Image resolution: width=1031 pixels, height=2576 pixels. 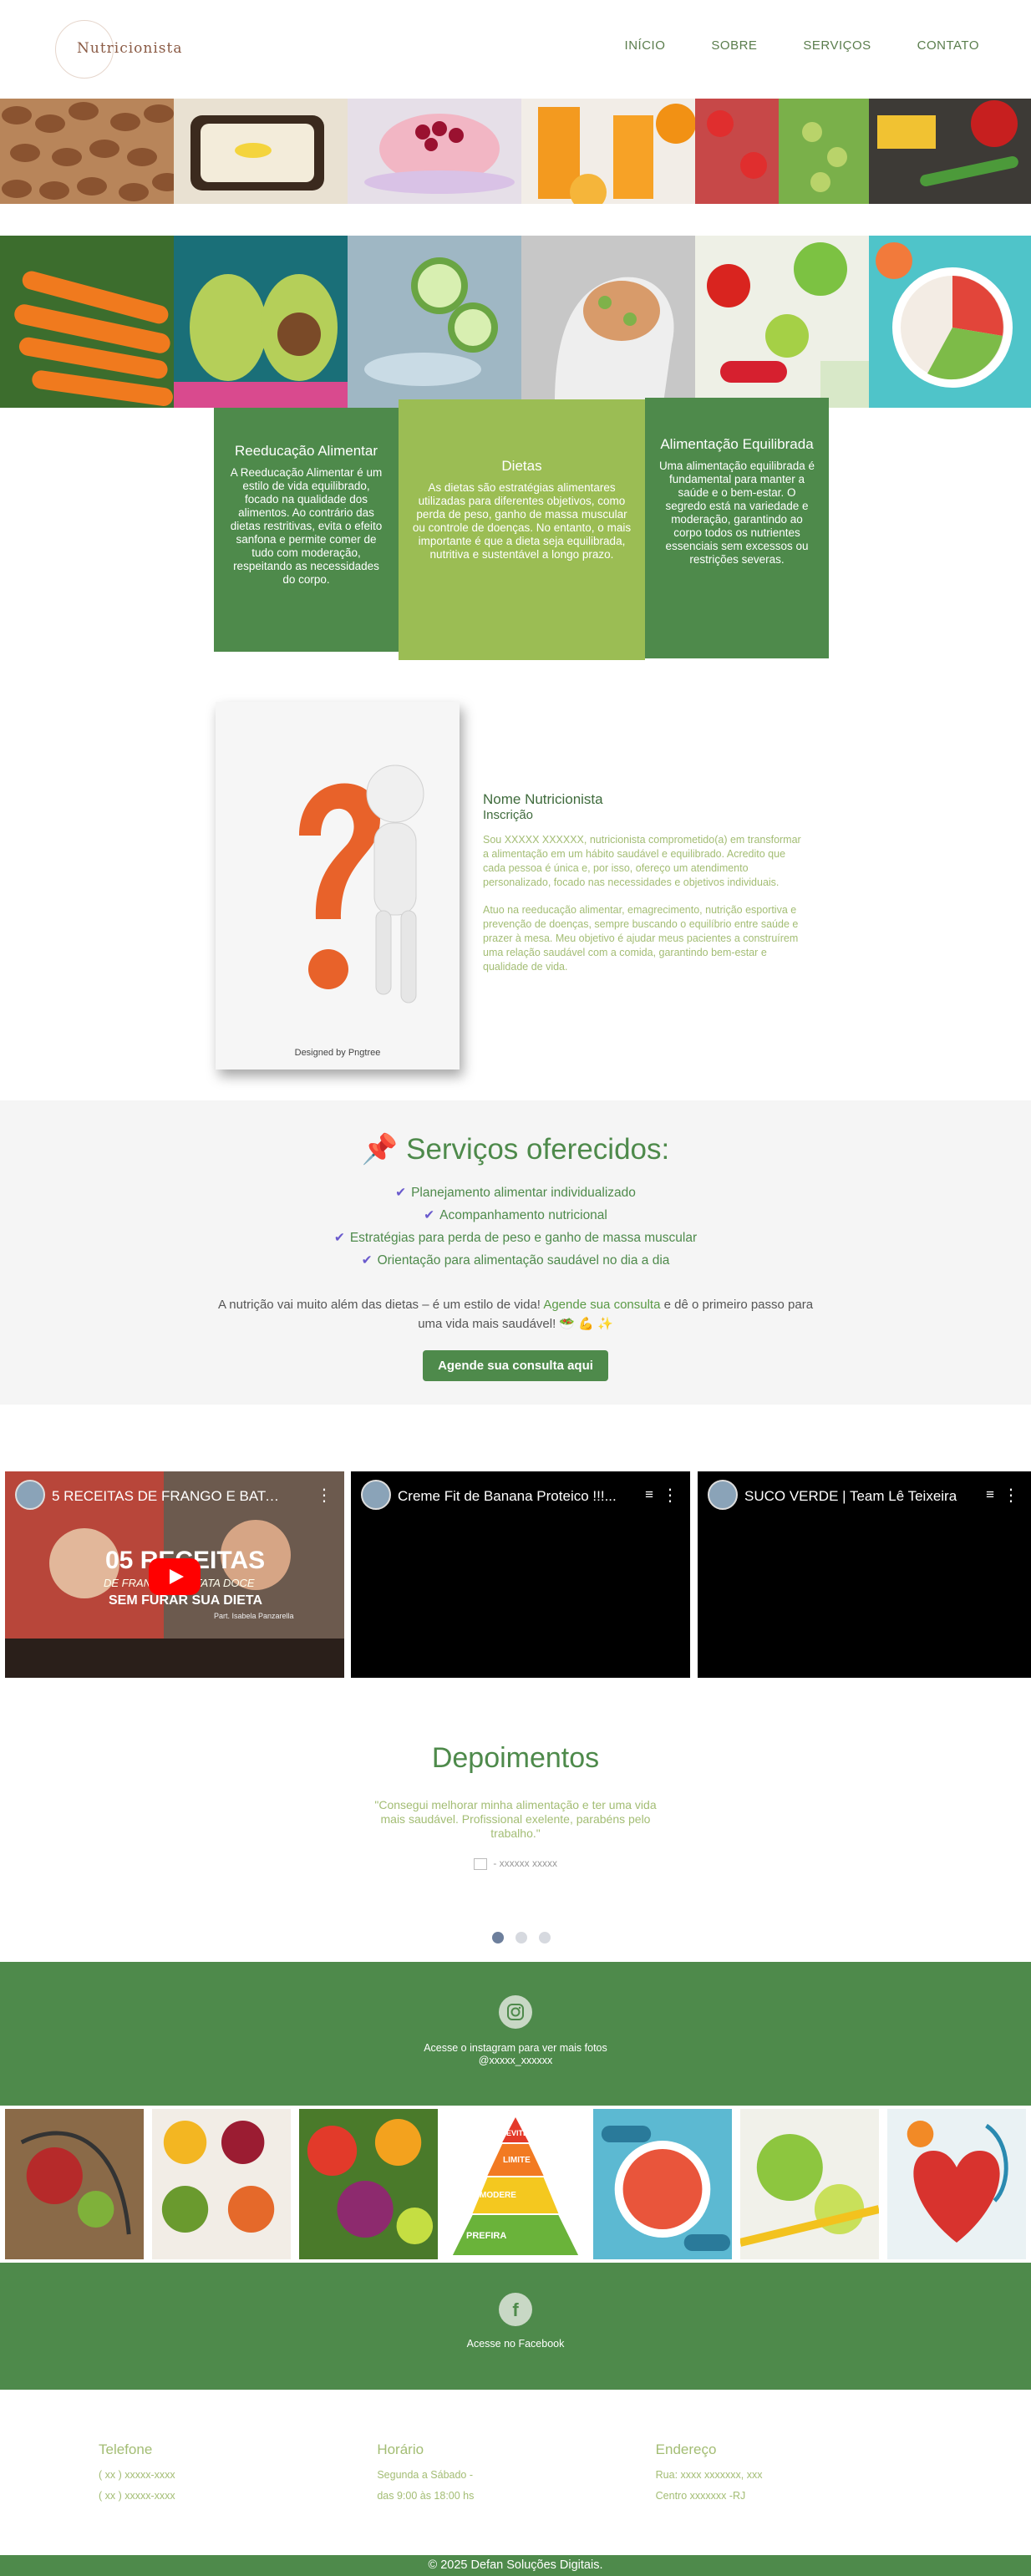 What do you see at coordinates (380, 1149) in the screenshot?
I see `pin-icon: 📌` at bounding box center [380, 1149].